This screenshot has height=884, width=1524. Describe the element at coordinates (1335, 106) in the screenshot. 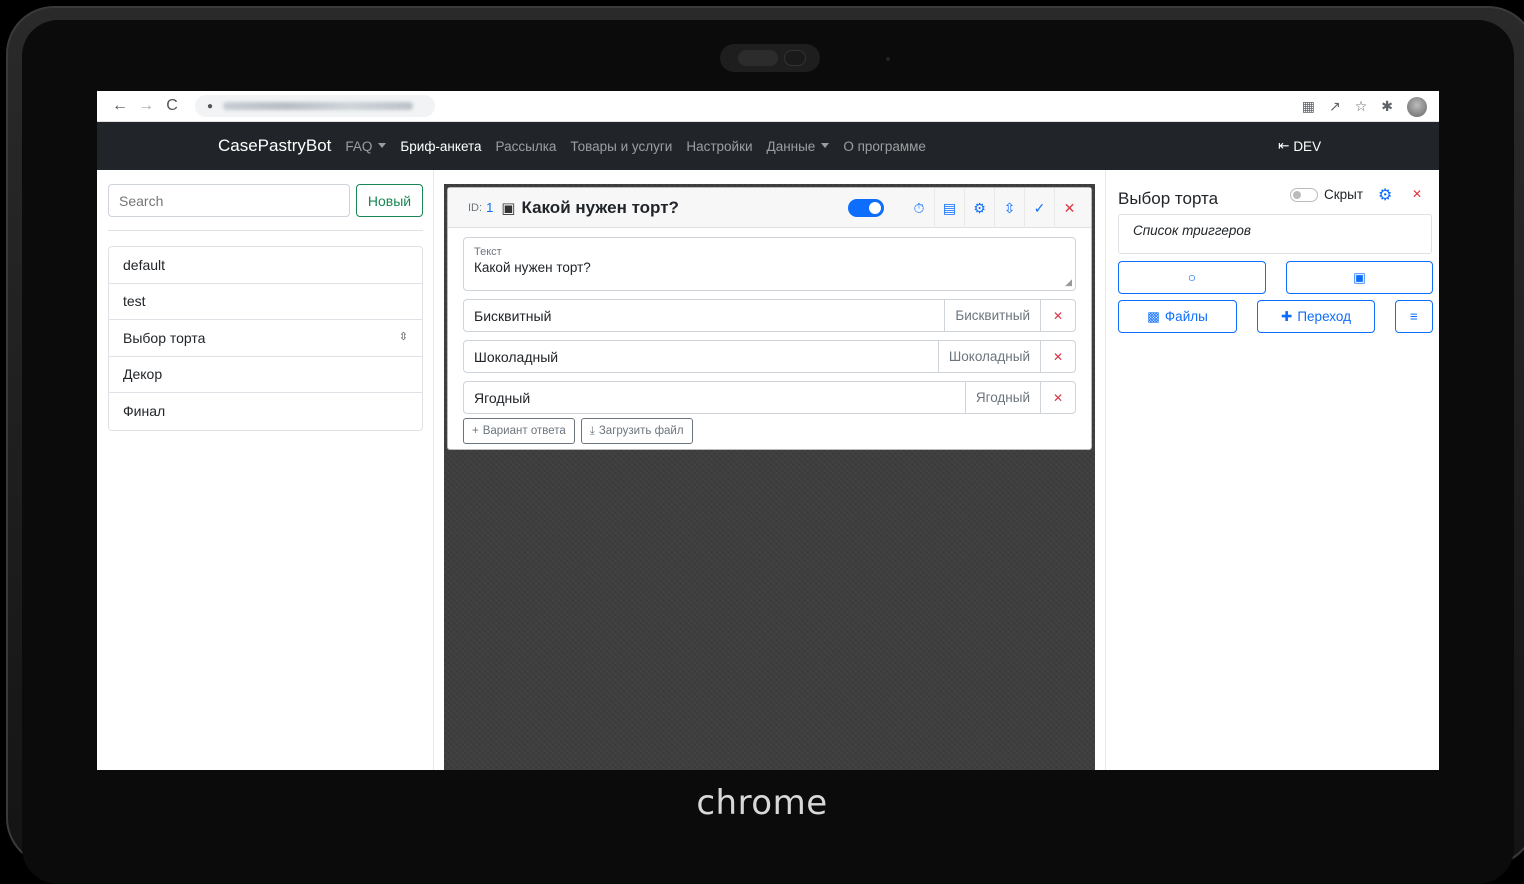

I see `share-icon: ↗` at that location.